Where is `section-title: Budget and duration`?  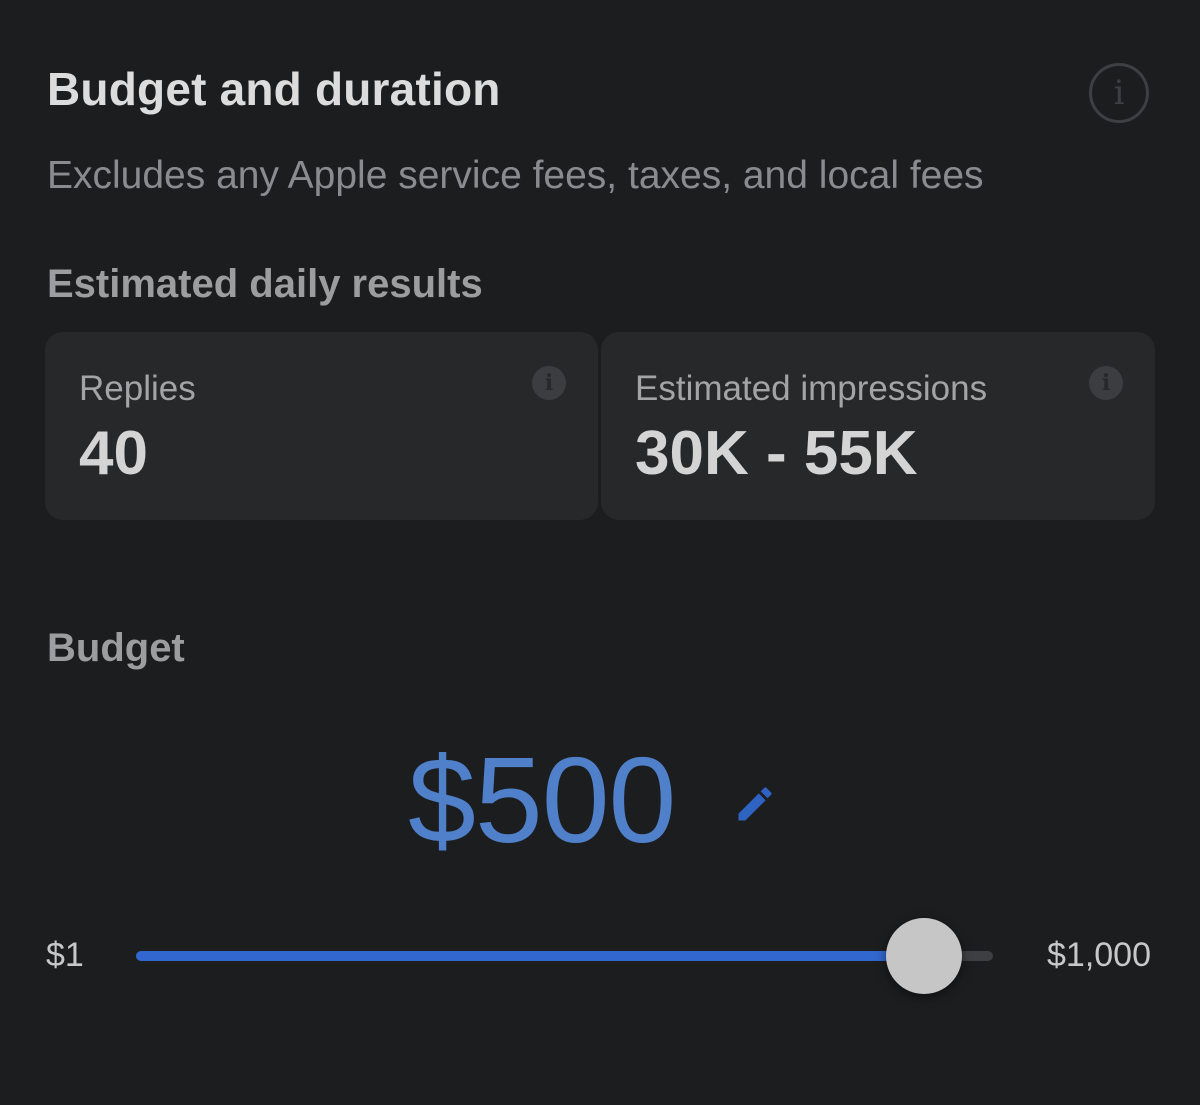 section-title: Budget and duration is located at coordinates (274, 89).